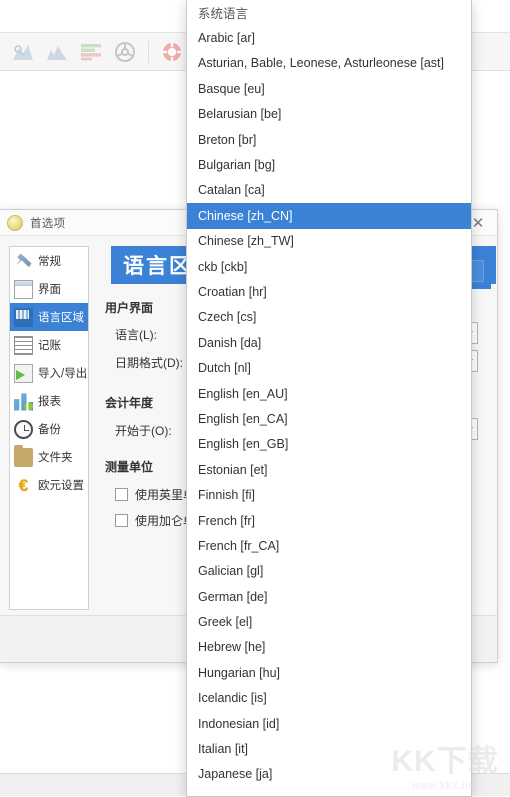 Image resolution: width=510 pixels, height=797 pixels. What do you see at coordinates (121, 520) in the screenshot?
I see `use-gallons-checkbox` at bounding box center [121, 520].